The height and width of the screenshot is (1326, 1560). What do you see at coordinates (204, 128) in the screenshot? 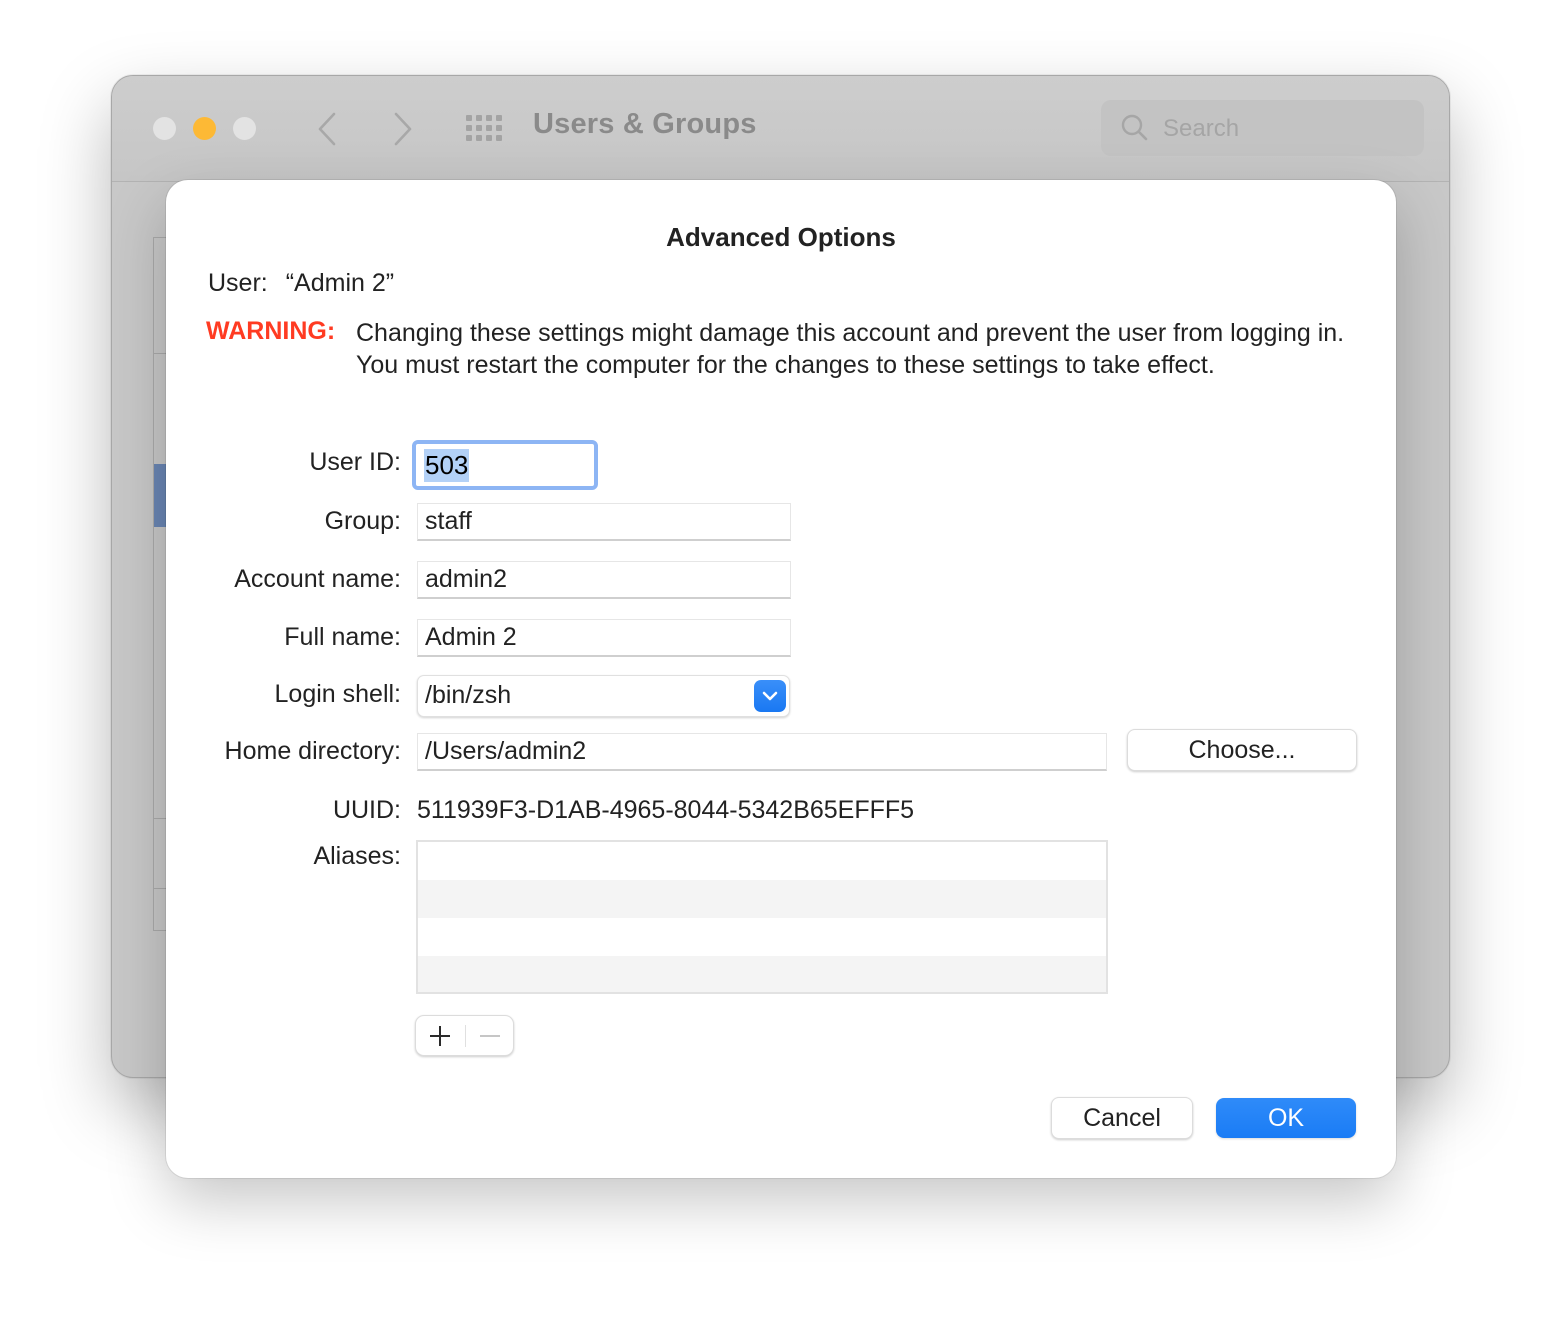
I see `minimize-window-button` at bounding box center [204, 128].